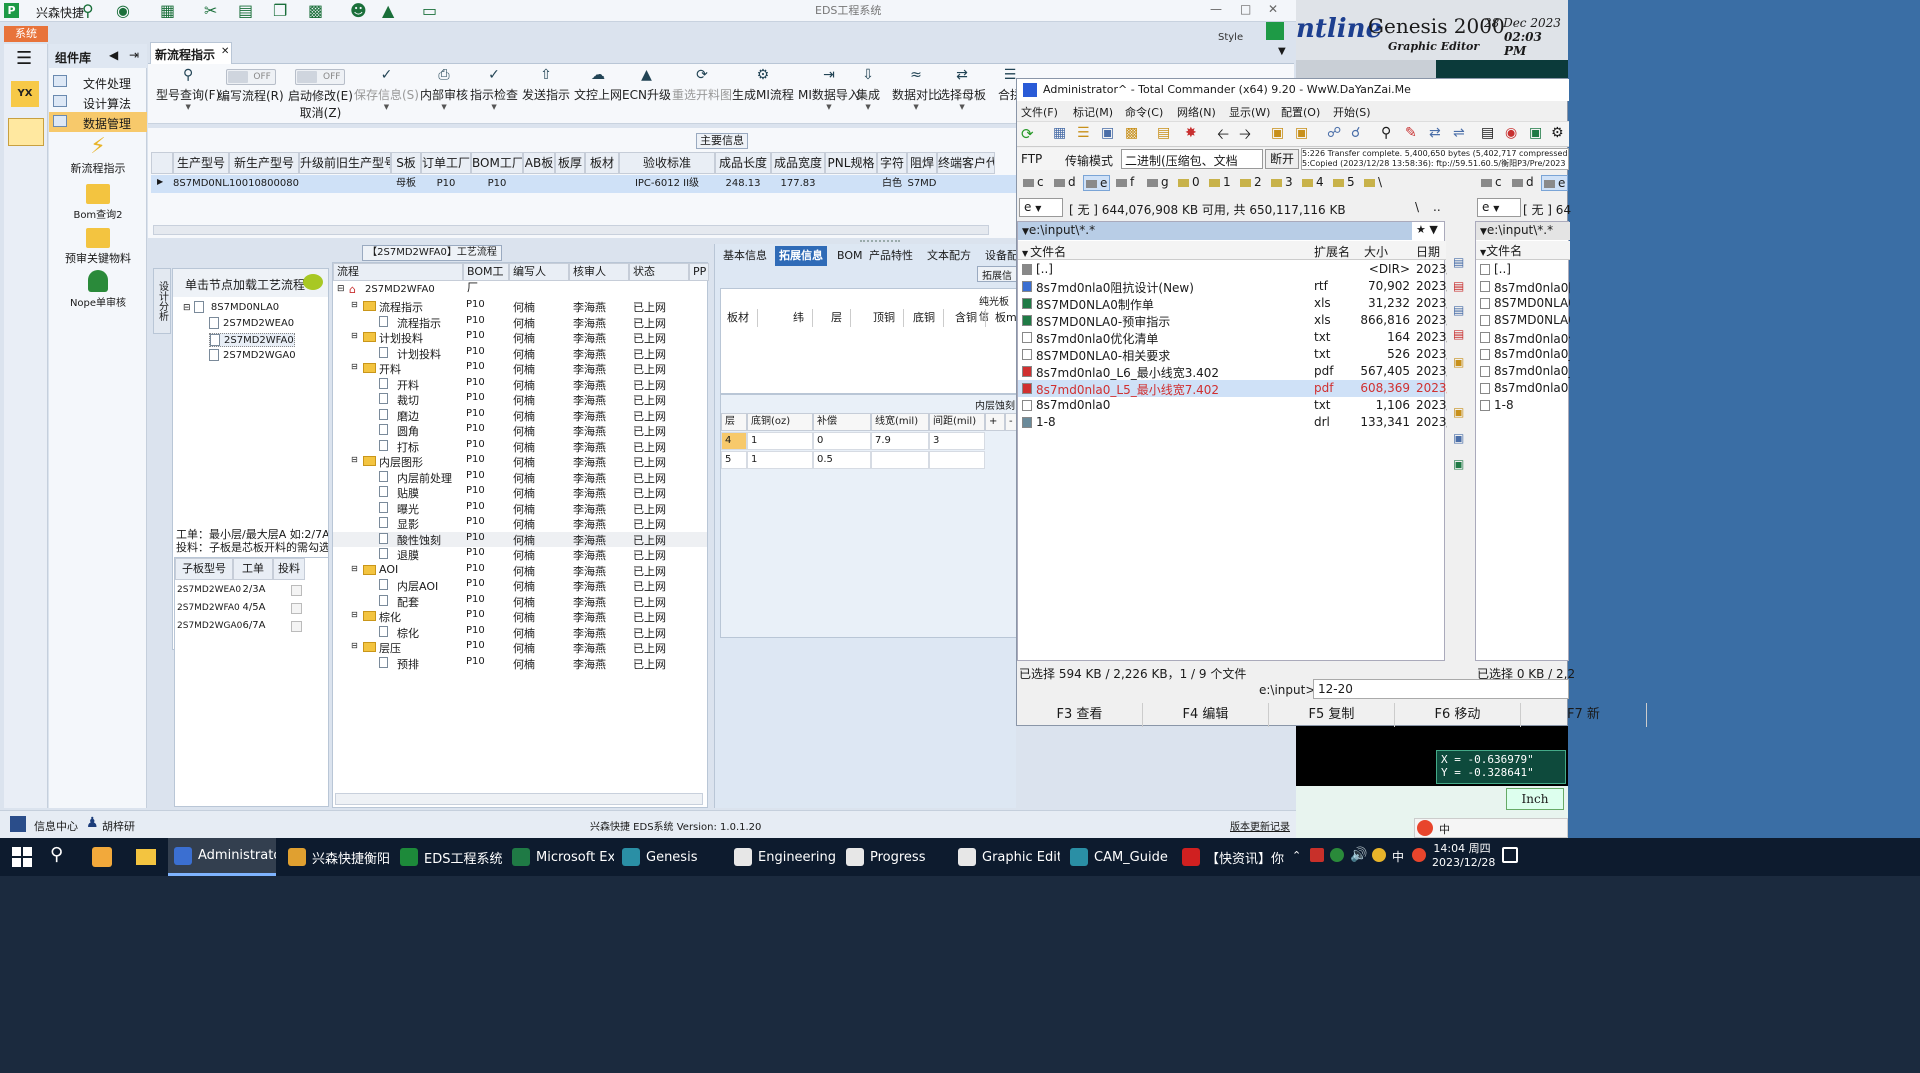 The height and width of the screenshot is (1073, 1920). Describe the element at coordinates (521, 291) in the screenshot. I see `flow-tree-root: ⊟ ⌂ 2S7MD2WFA0` at that location.